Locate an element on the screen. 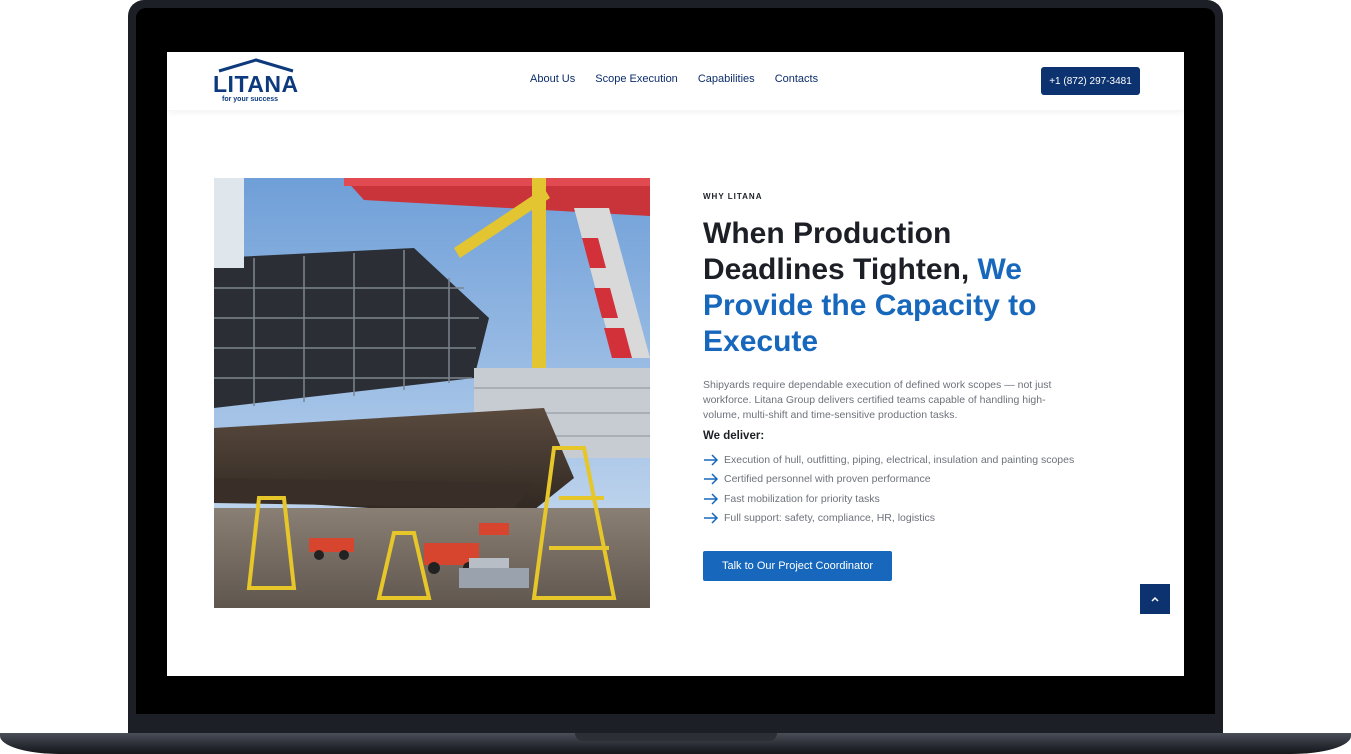  project-coordinator-button: Talk to Our Project Coordinator is located at coordinates (797, 566).